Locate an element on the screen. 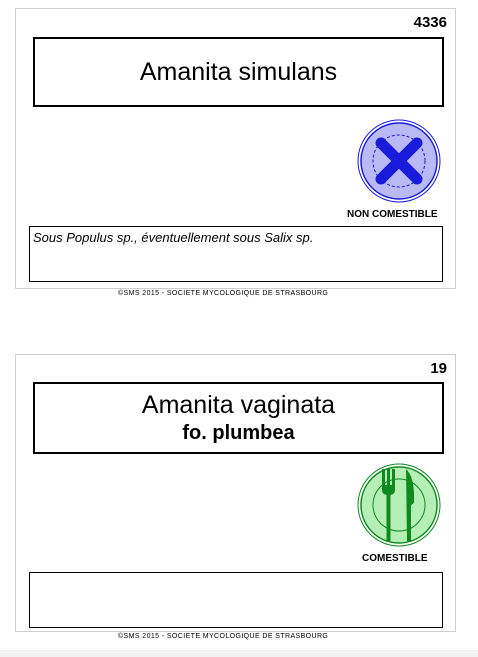  species-title-box: Amanita vaginata fo. plumbea is located at coordinates (238, 418).